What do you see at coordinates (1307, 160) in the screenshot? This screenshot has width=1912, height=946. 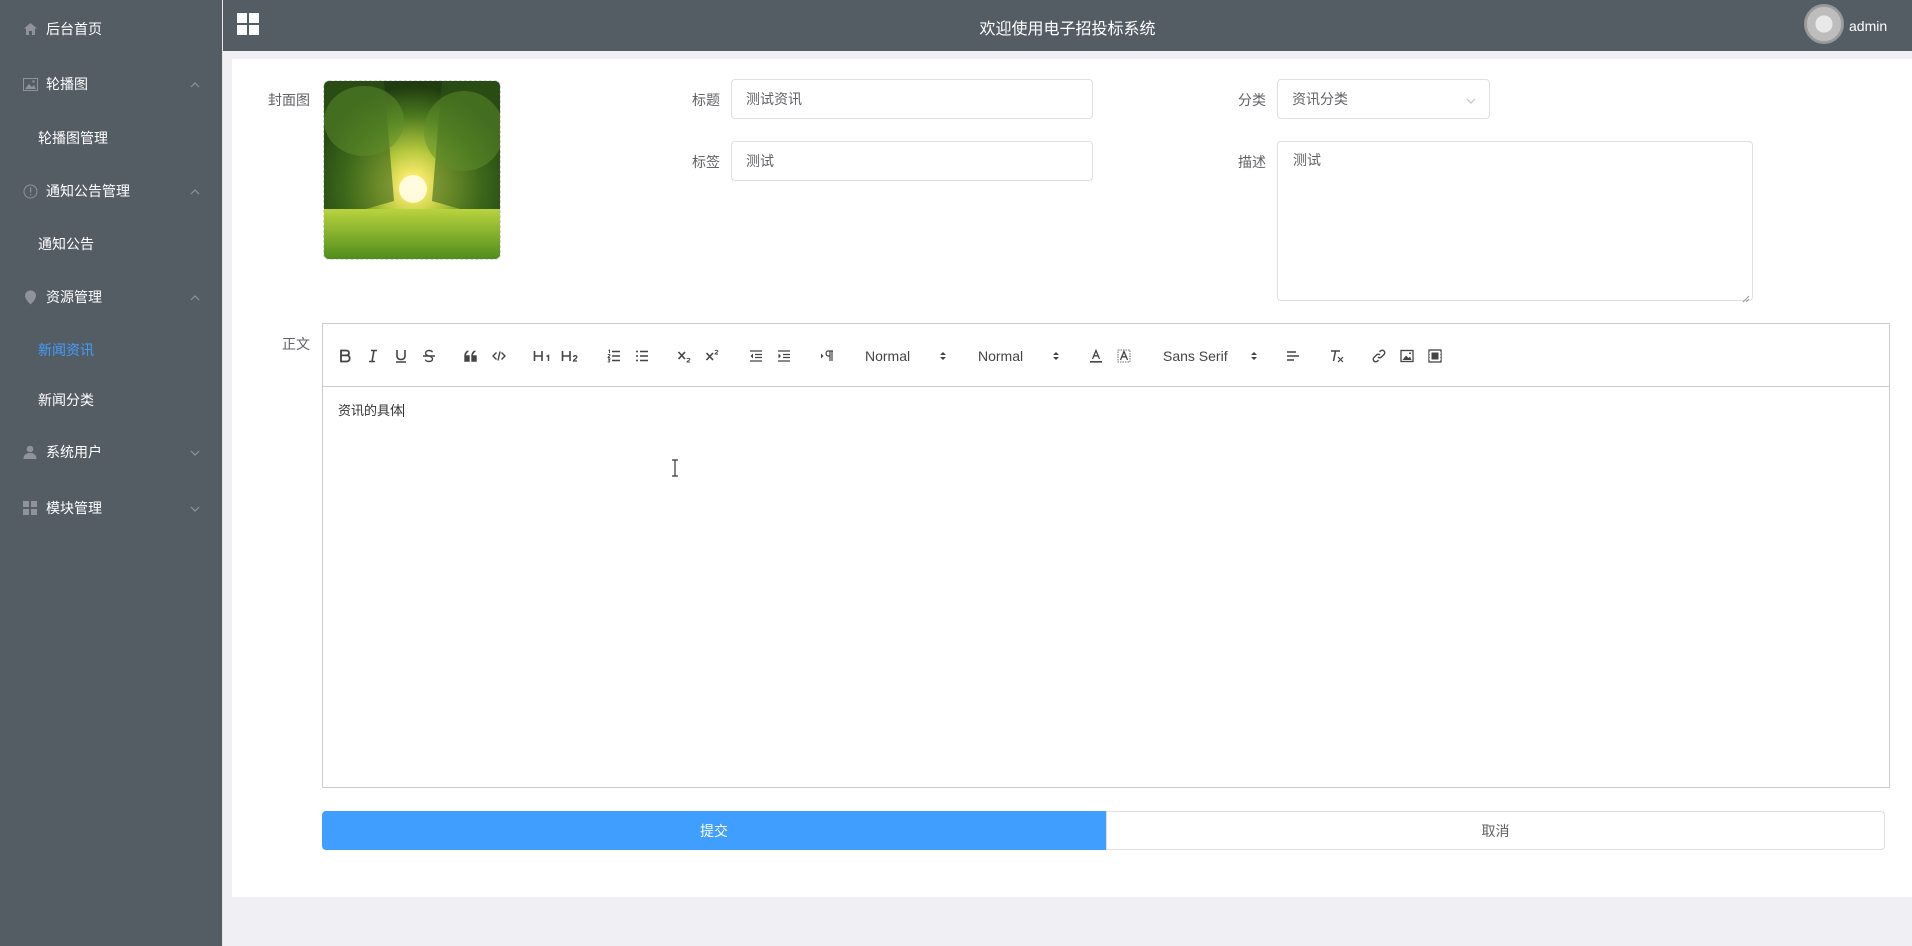 I see `description-value: 测试` at bounding box center [1307, 160].